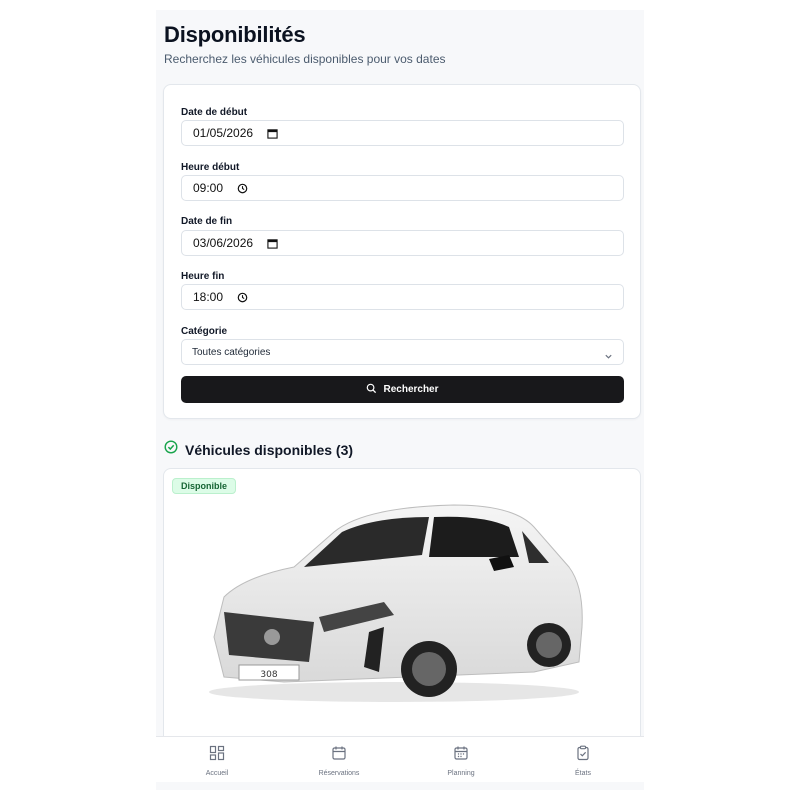  What do you see at coordinates (171, 449) in the screenshot?
I see `check-circle-icon` at bounding box center [171, 449].